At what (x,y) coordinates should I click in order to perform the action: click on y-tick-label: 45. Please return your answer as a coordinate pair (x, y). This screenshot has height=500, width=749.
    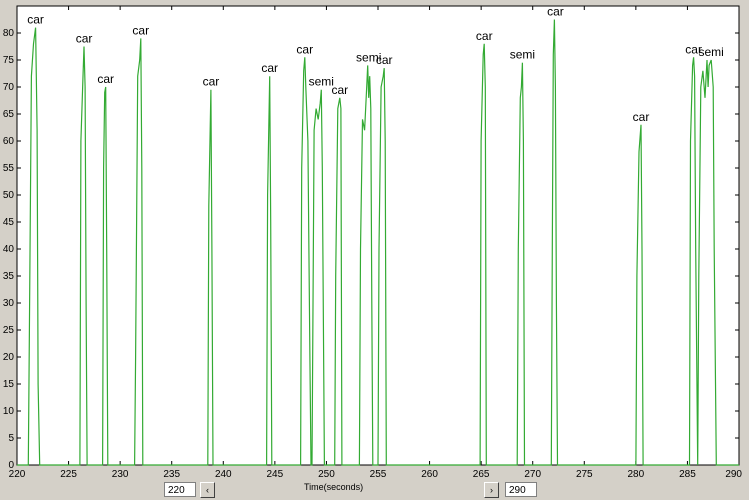
    Looking at the image, I should click on (9, 222).